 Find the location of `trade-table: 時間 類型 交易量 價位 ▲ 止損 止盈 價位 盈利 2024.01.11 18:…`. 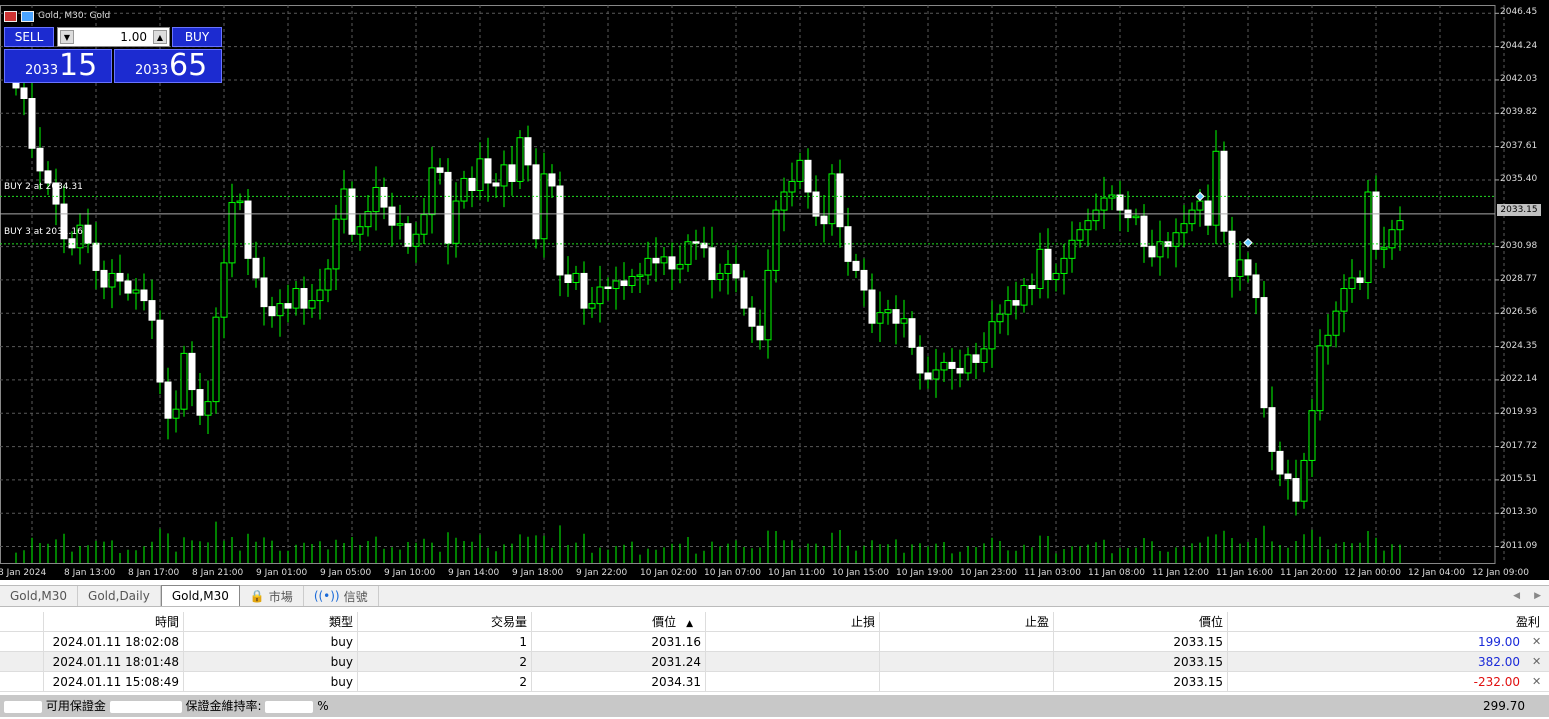

trade-table: 時間 類型 交易量 價位 ▲ 止損 止盈 價位 盈利 2024.01.11 18:… is located at coordinates (774, 652).